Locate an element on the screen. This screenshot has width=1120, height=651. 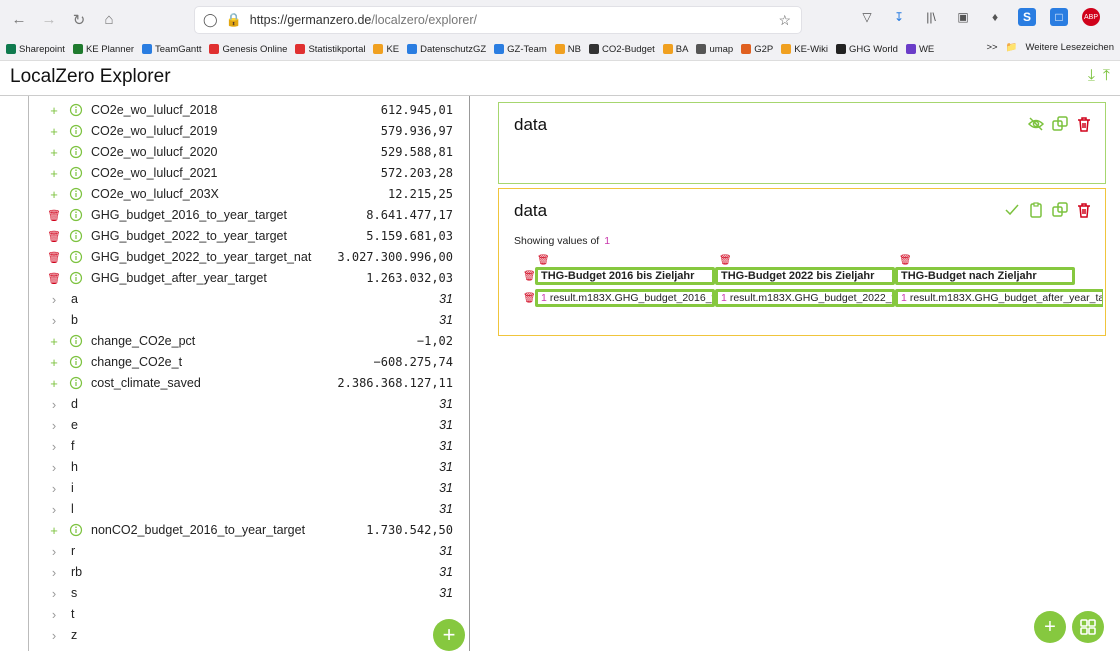
forward-icon: → is located at coordinates (49, 20).